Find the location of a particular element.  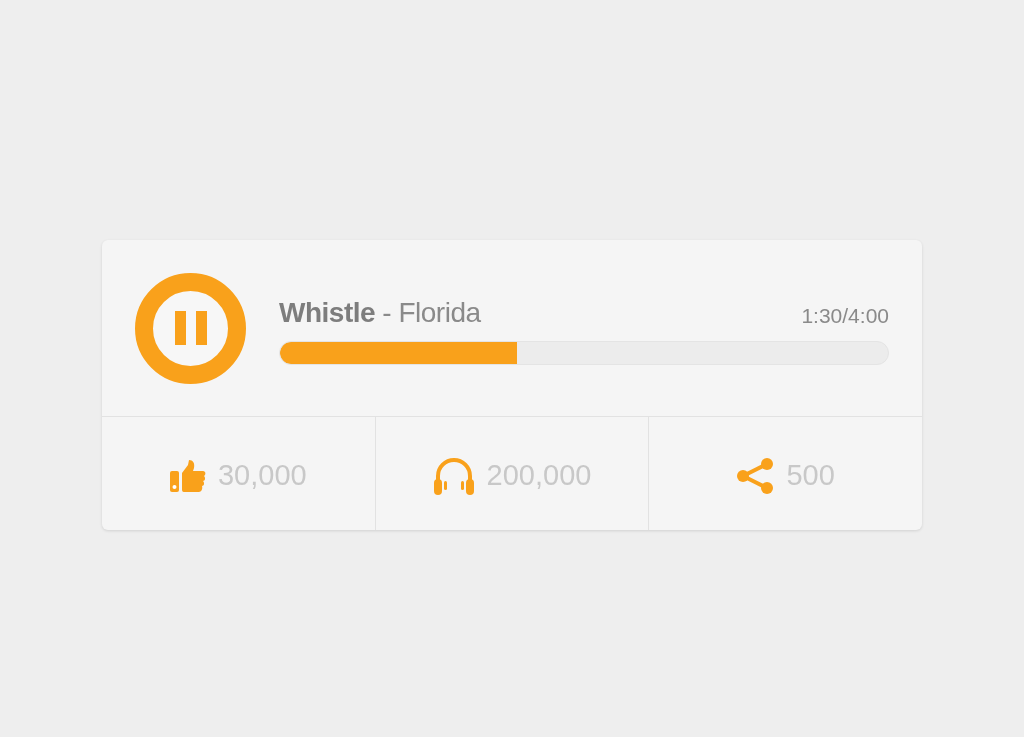

progress-bar is located at coordinates (584, 353).